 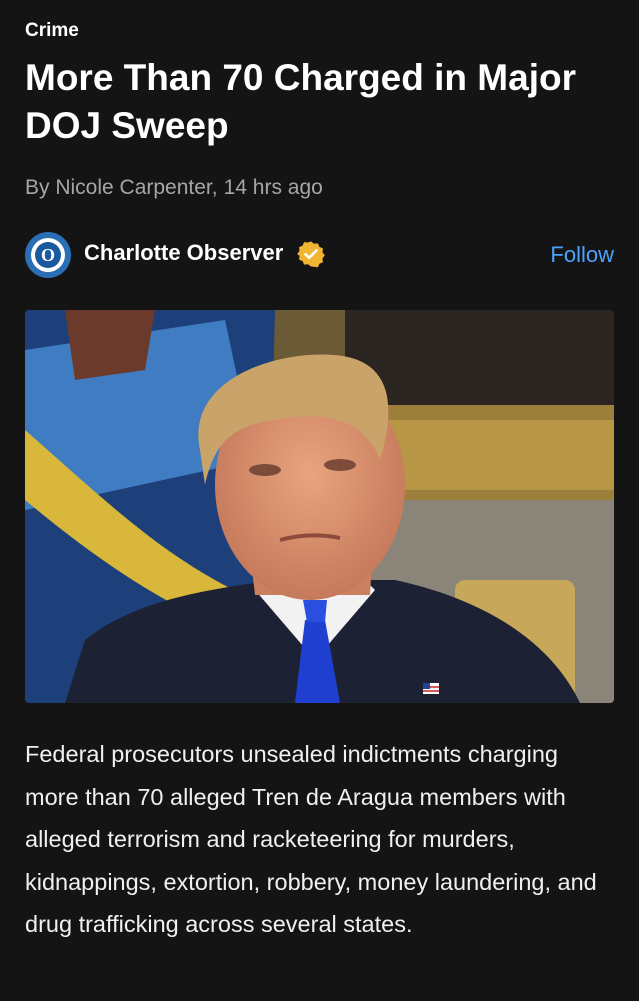 I want to click on publisher-name: Charlotte Observer, so click(x=183, y=253).